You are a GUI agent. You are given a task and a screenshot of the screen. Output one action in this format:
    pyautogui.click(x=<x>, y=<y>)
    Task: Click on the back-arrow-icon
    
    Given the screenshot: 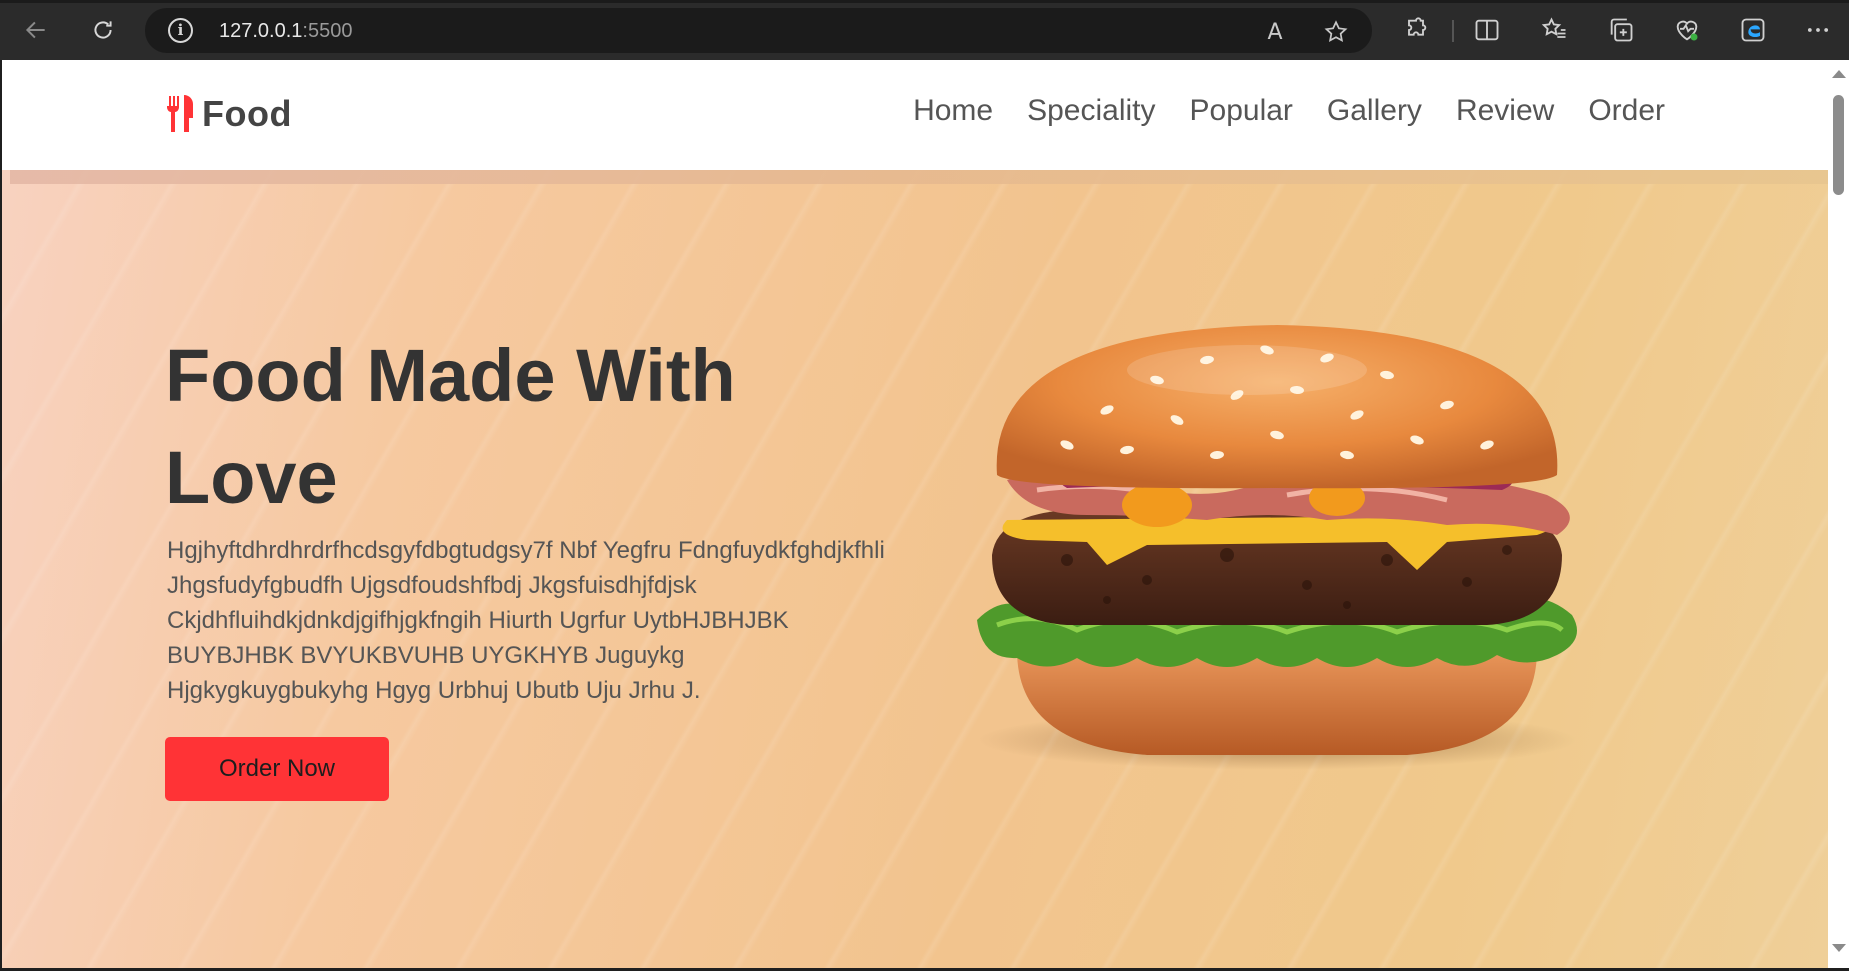 What is the action you would take?
    pyautogui.click(x=36, y=30)
    